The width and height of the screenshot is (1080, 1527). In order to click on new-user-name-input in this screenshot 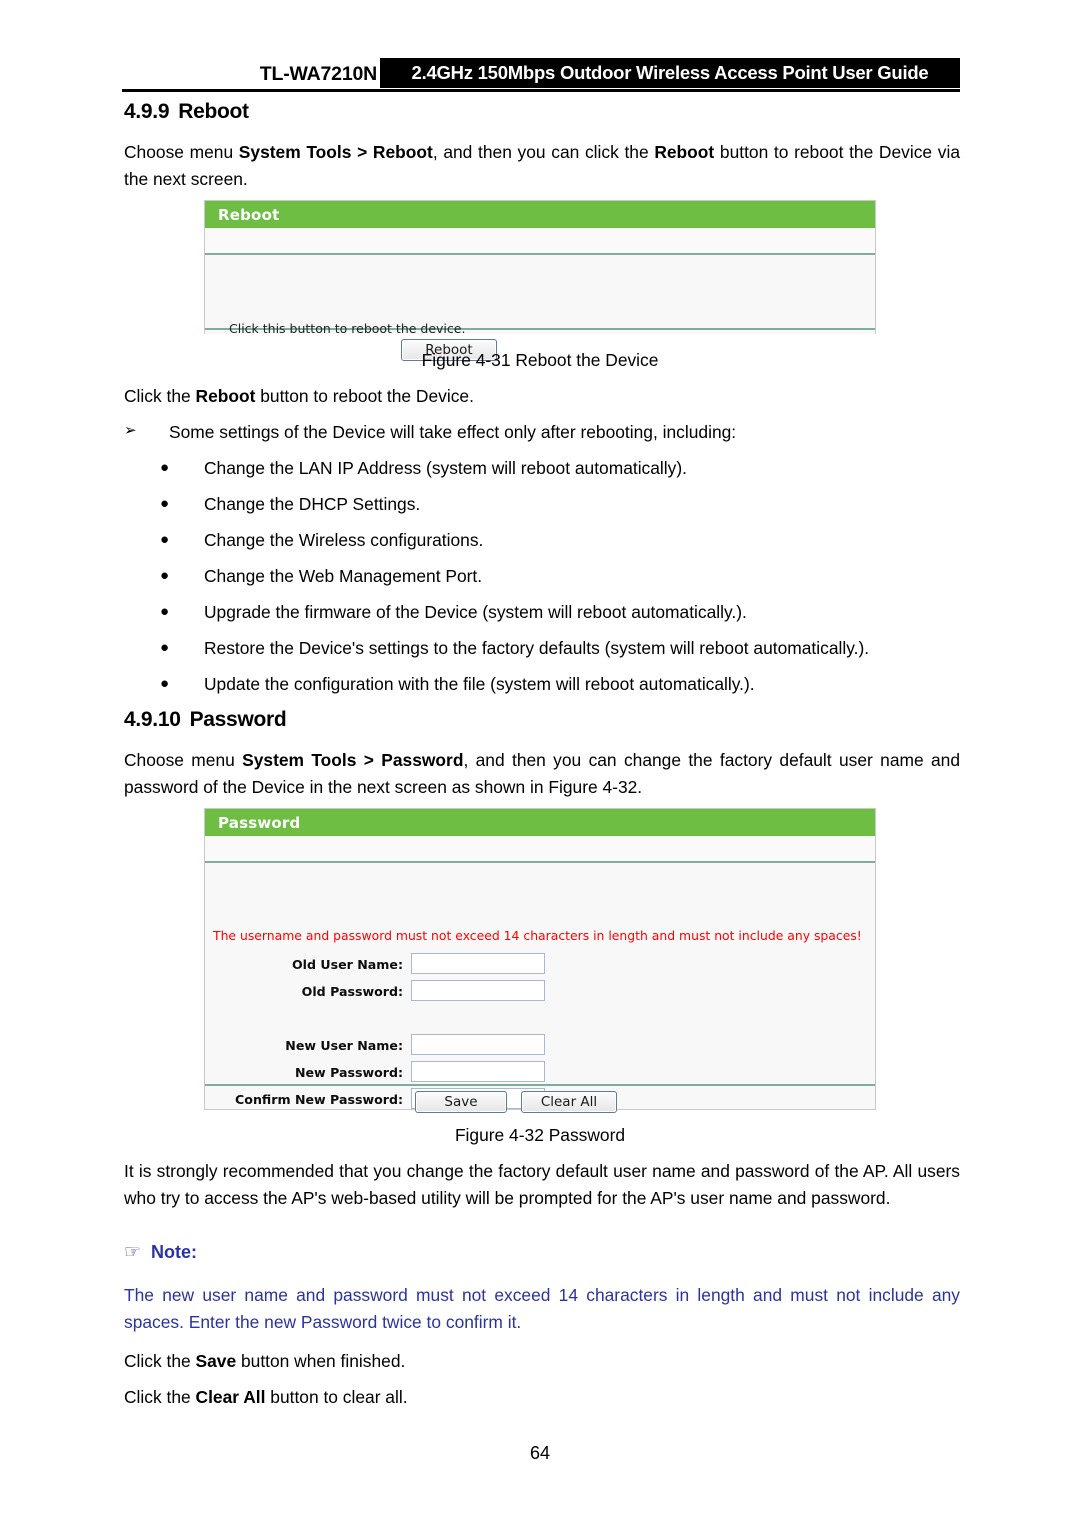, I will do `click(478, 1044)`.